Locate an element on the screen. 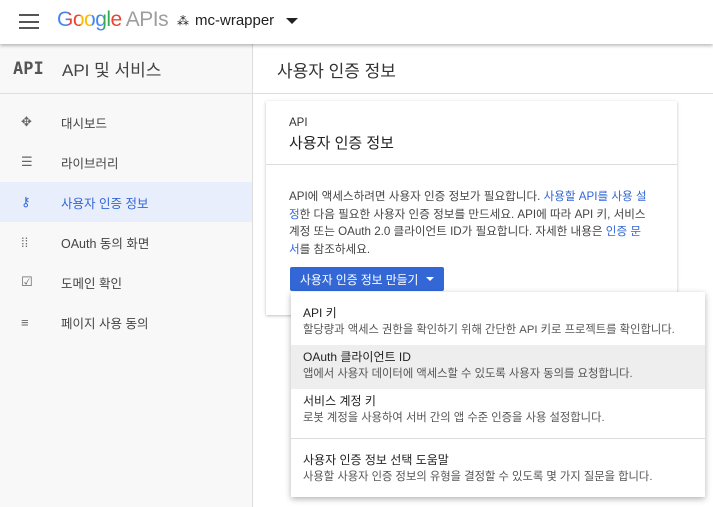 This screenshot has width=713, height=507. sidebar-item-label: 대시보드 is located at coordinates (84, 123).